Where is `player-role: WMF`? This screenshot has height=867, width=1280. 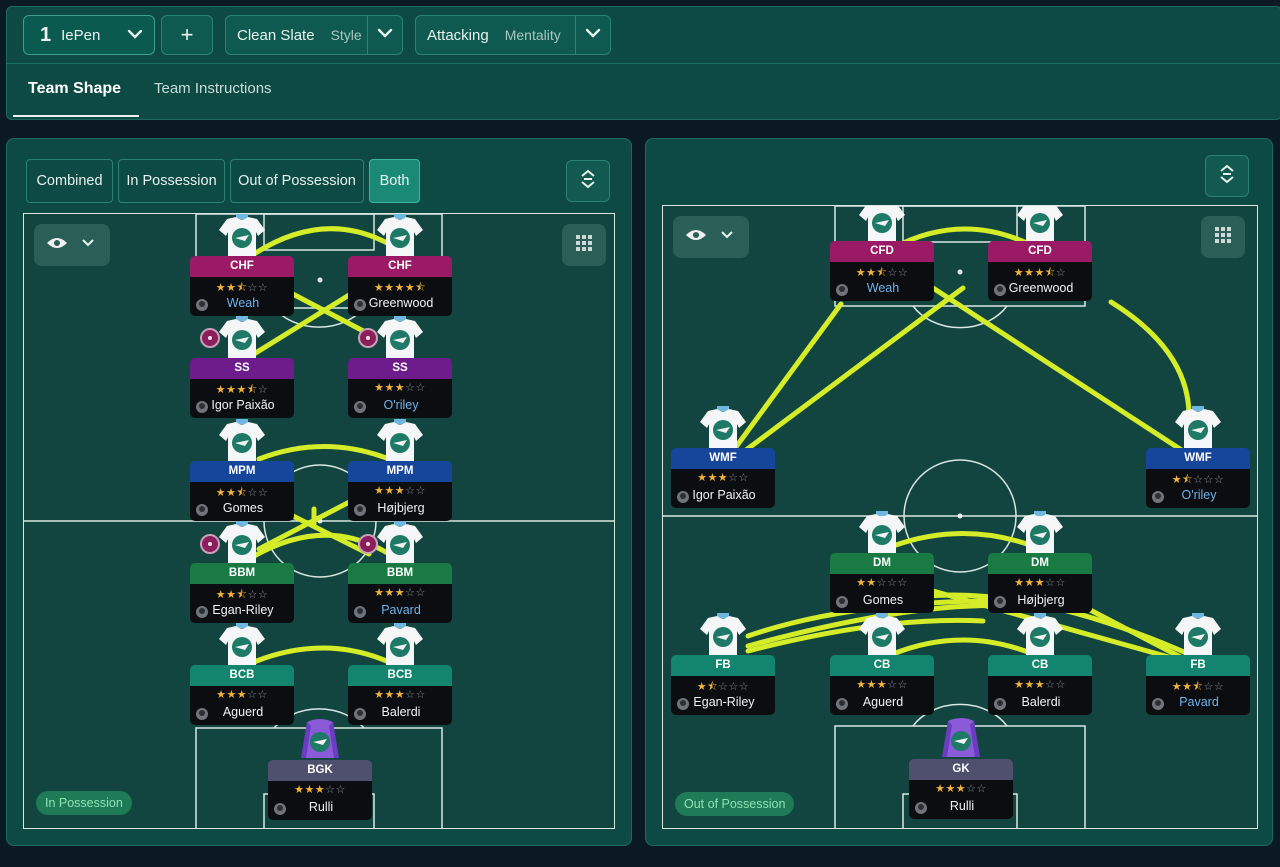
player-role: WMF is located at coordinates (1198, 458).